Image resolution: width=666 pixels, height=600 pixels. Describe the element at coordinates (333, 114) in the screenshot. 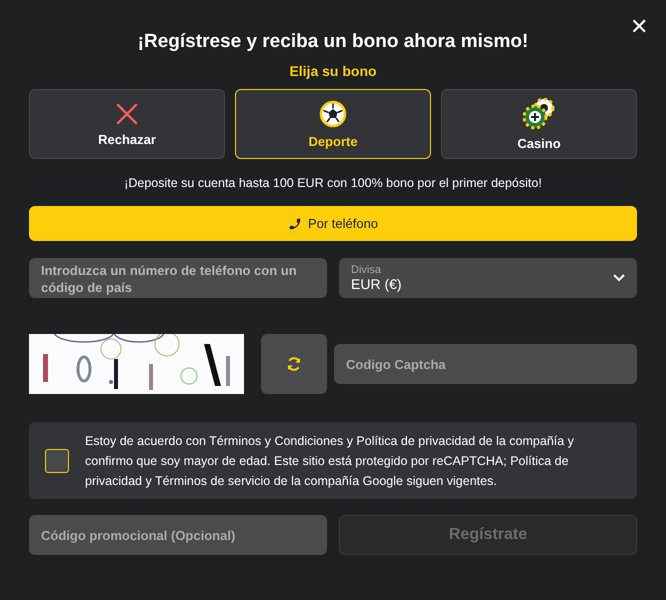

I see `soccer-ball-icon` at that location.